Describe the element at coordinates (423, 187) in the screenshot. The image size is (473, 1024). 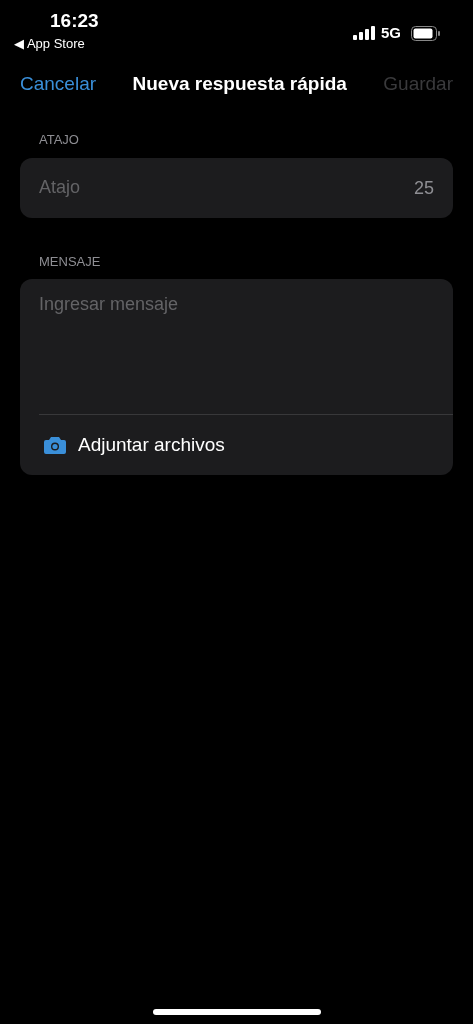
I see `character-counter: 25` at that location.